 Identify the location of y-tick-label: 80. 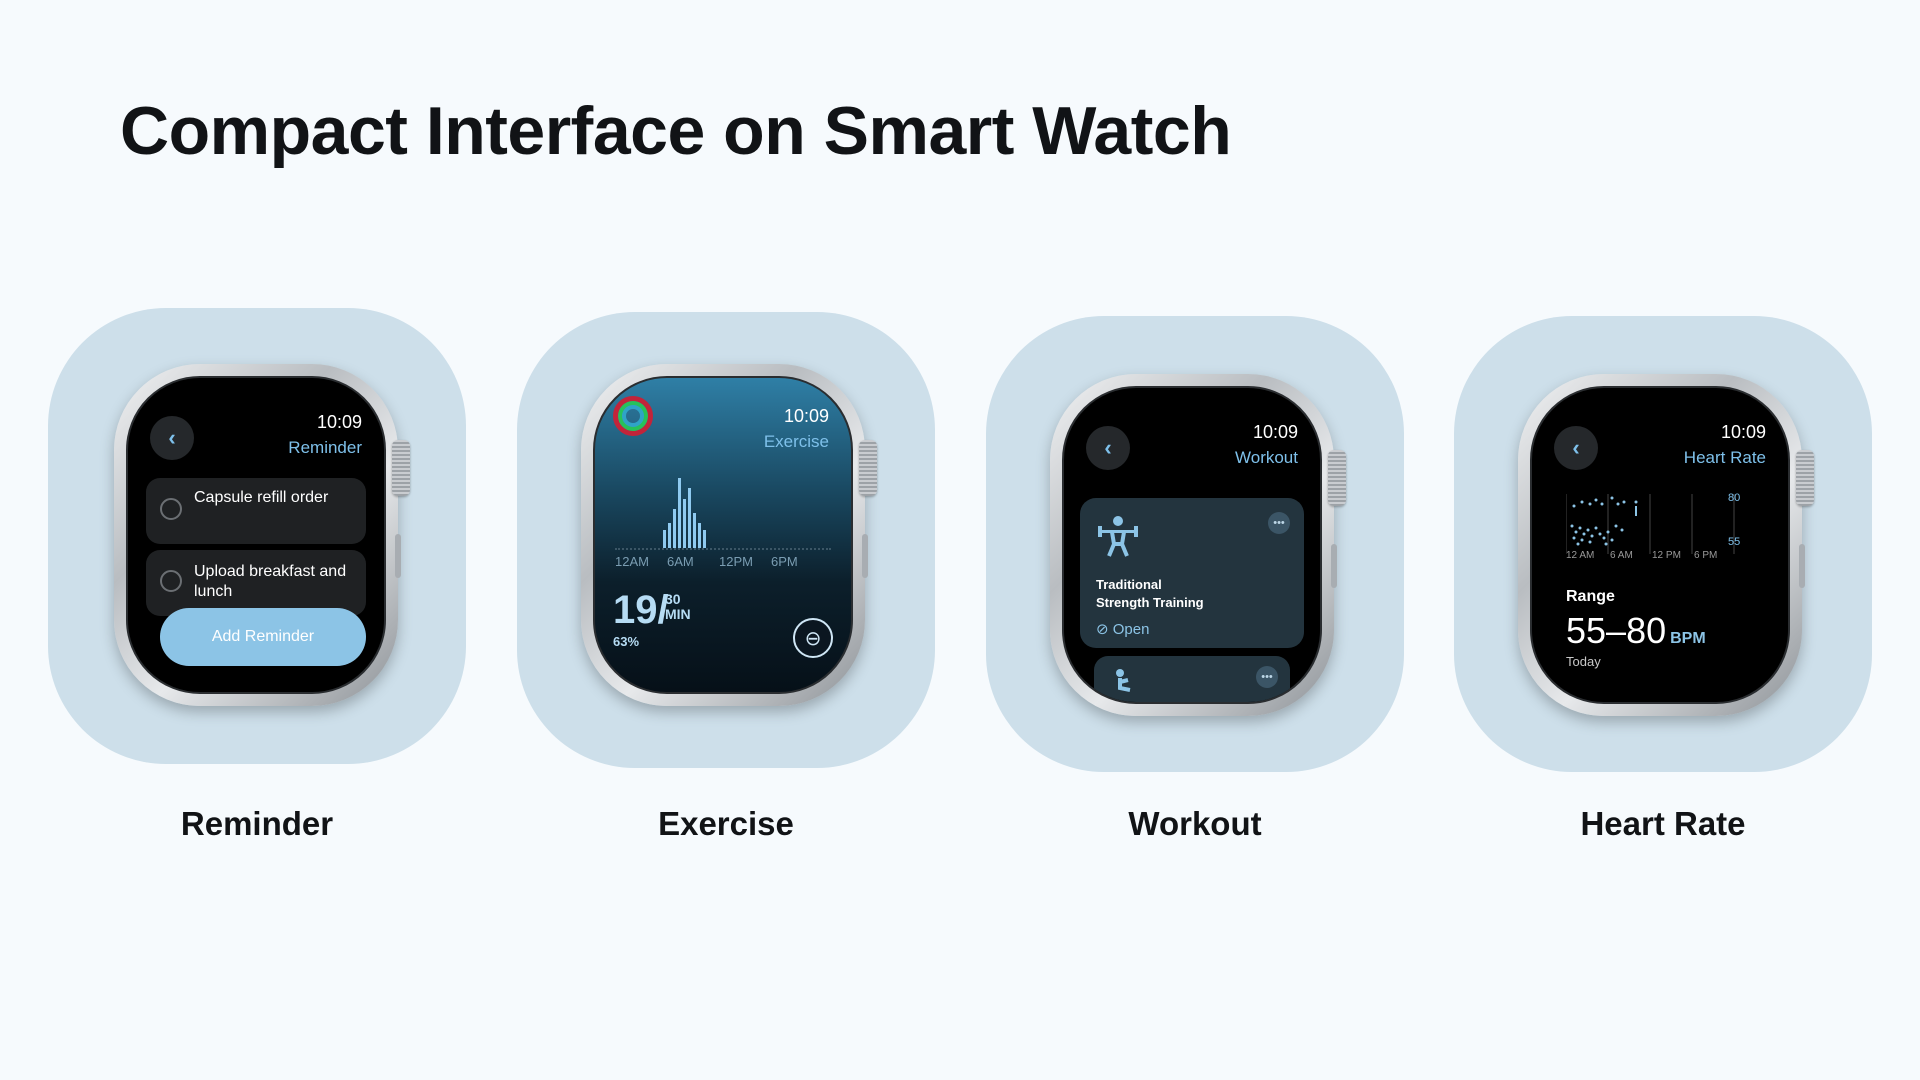
(1734, 498).